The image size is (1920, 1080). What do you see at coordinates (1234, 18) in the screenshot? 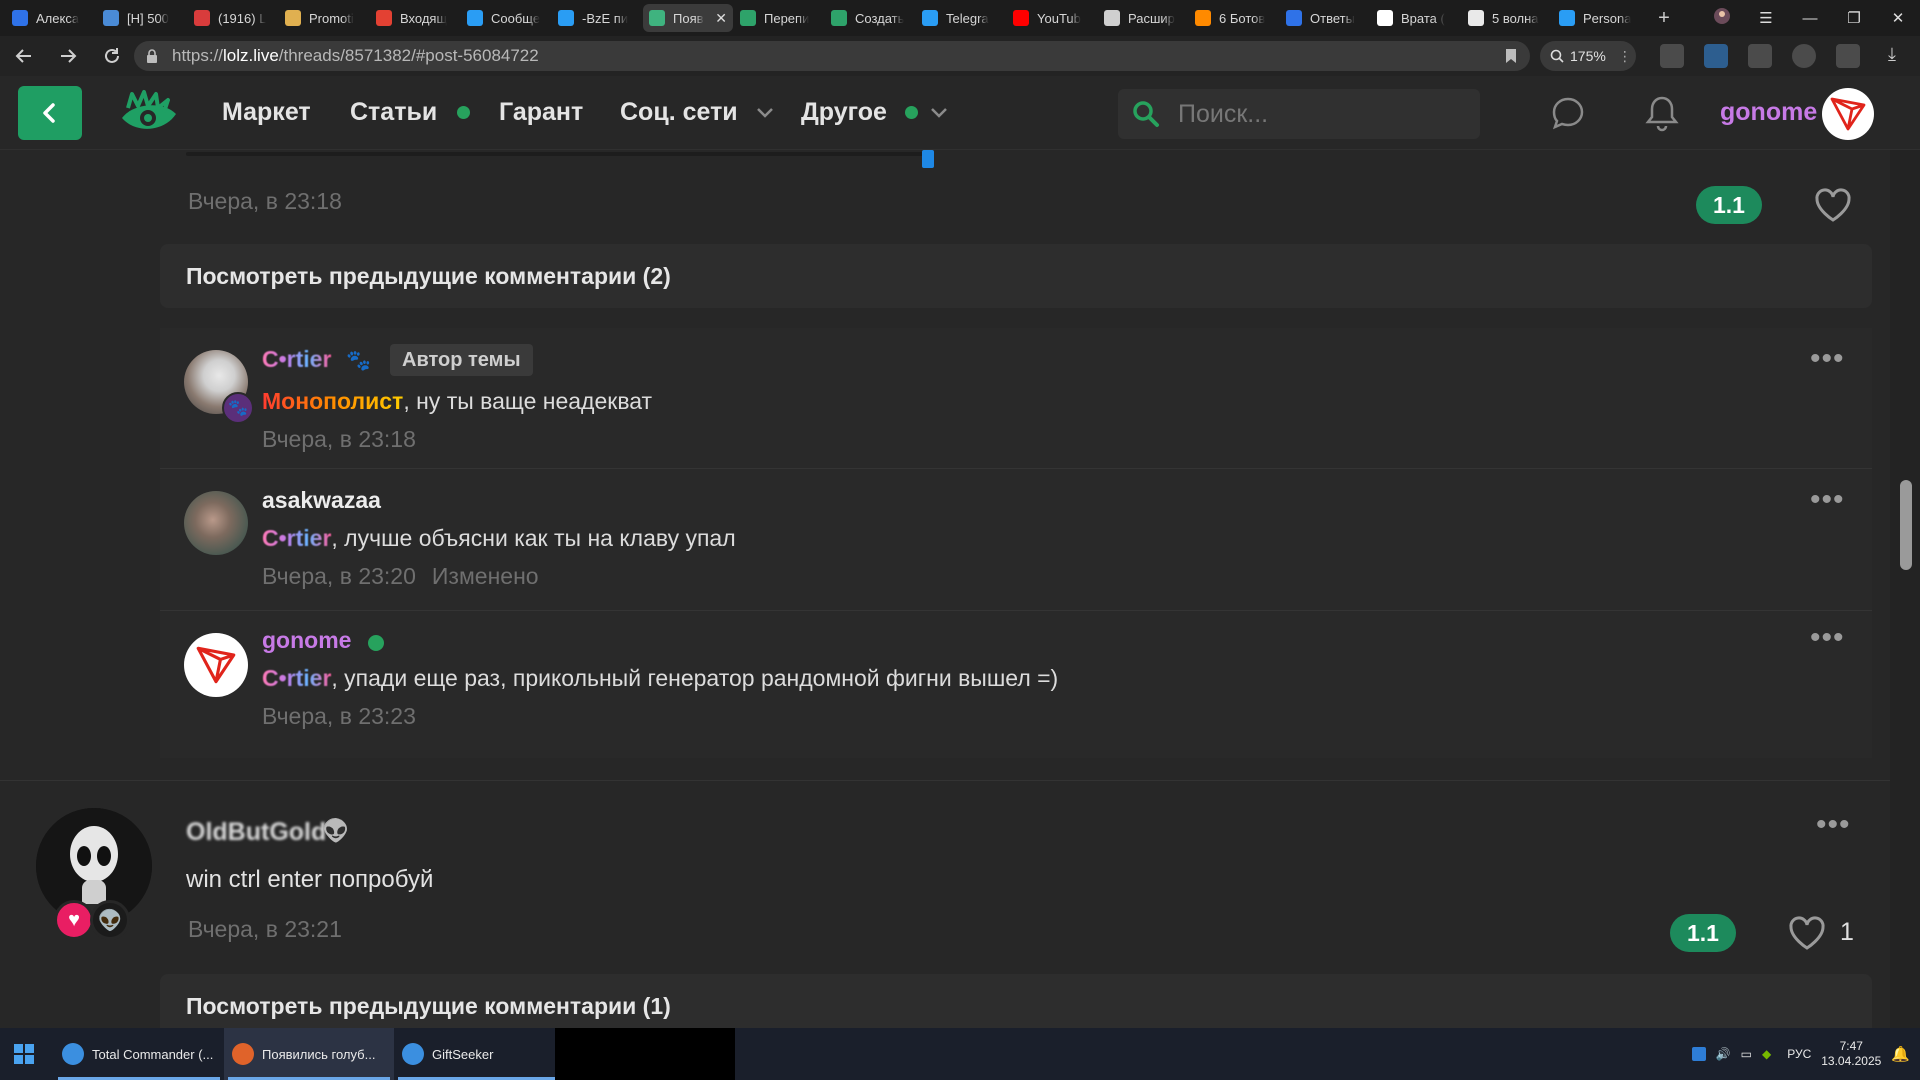
I see `browser-tab: 6 Ботов` at bounding box center [1234, 18].